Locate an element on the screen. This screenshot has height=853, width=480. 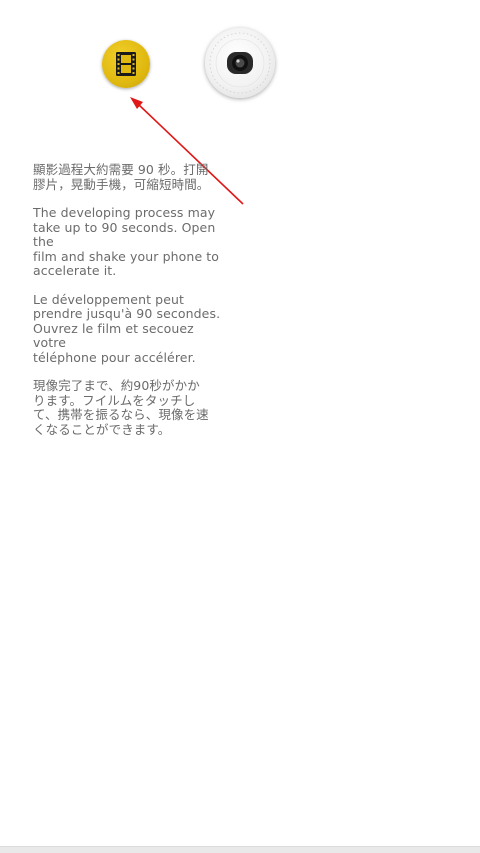
bottom-bar is located at coordinates (240, 849).